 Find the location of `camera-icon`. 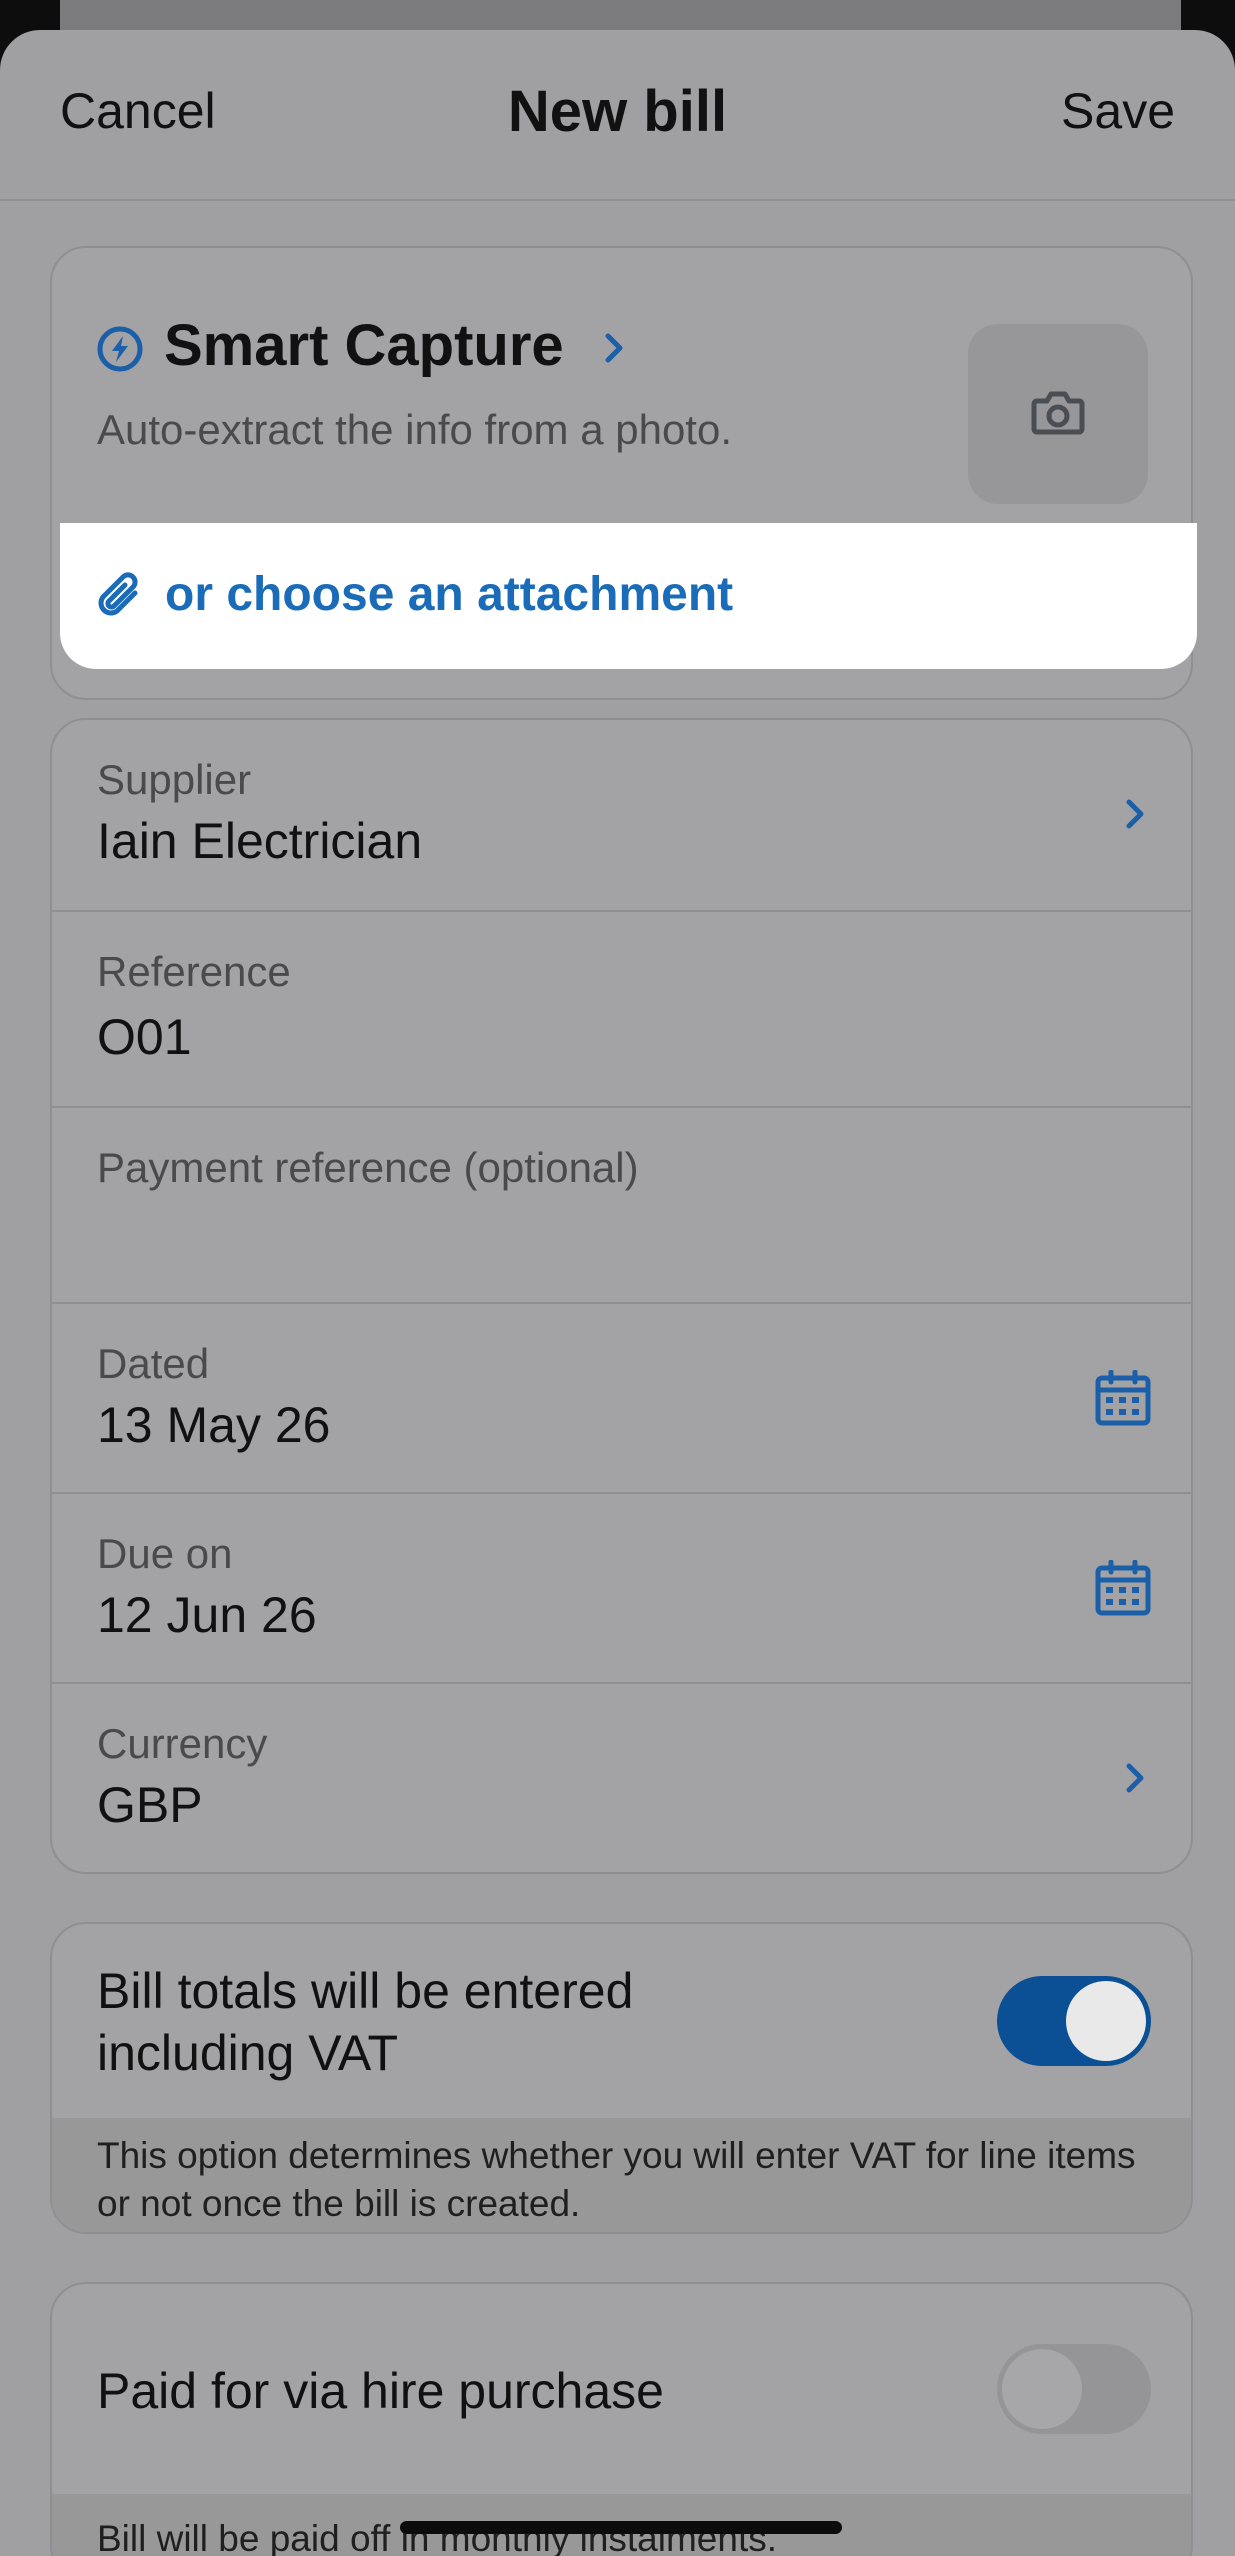

camera-icon is located at coordinates (1058, 413).